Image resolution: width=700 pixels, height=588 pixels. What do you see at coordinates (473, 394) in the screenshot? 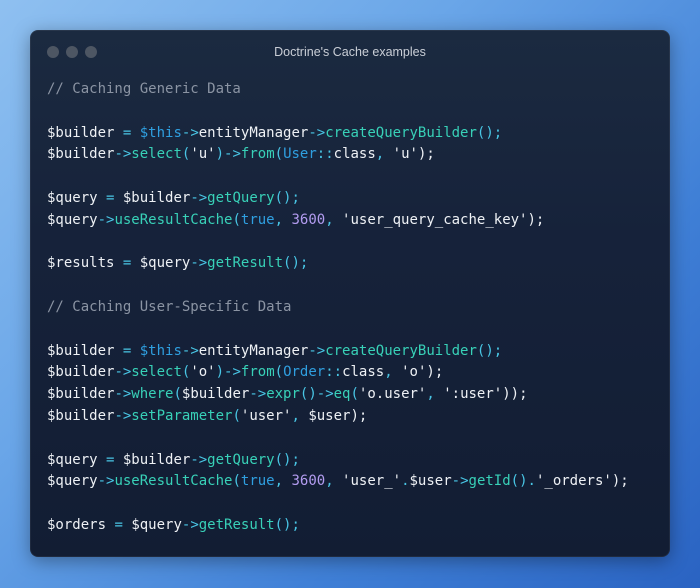
I see `code-token-str: ':user'` at bounding box center [473, 394].